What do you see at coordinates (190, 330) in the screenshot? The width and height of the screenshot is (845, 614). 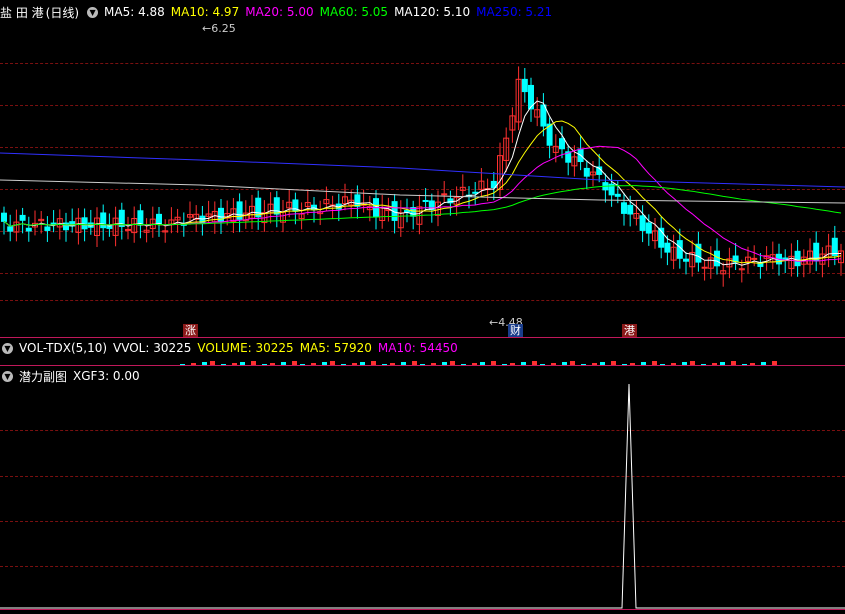 I see `event-marker-zhang: 涨` at bounding box center [190, 330].